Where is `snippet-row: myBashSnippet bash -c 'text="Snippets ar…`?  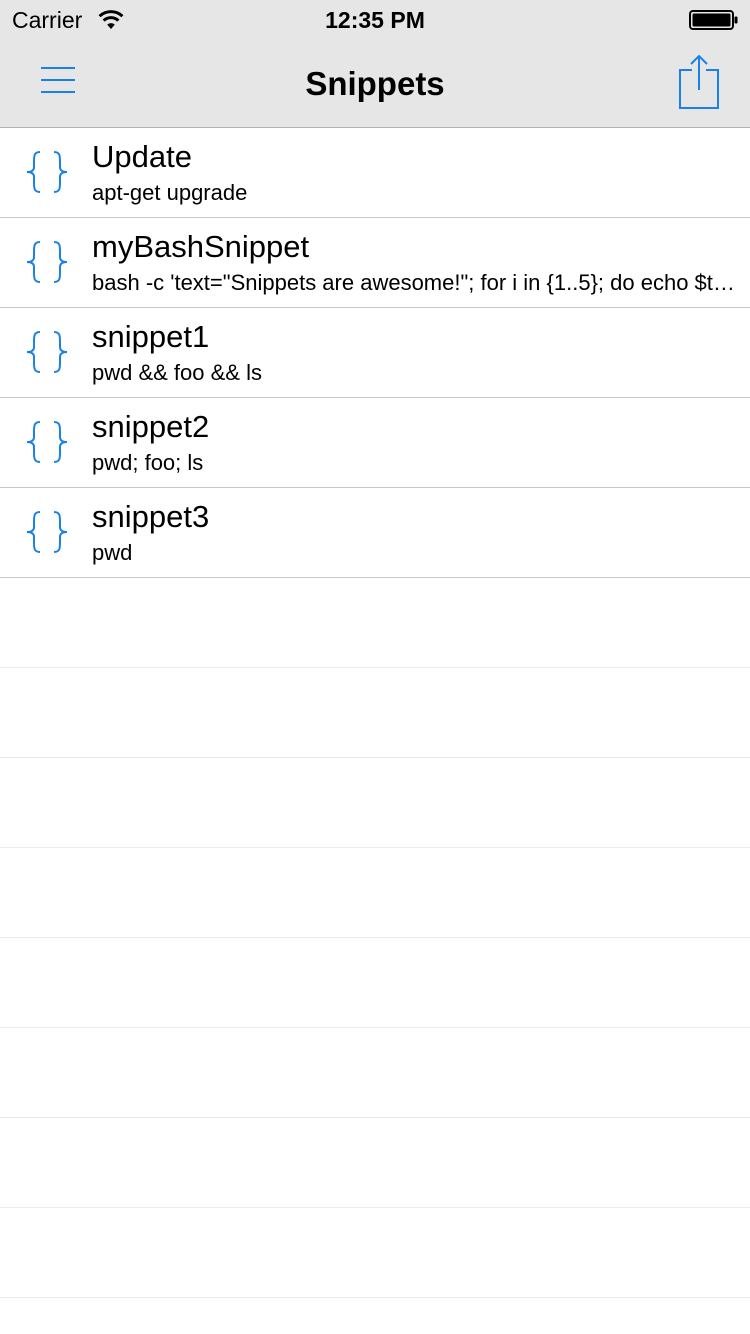 snippet-row: myBashSnippet bash -c 'text="Snippets ar… is located at coordinates (375, 263).